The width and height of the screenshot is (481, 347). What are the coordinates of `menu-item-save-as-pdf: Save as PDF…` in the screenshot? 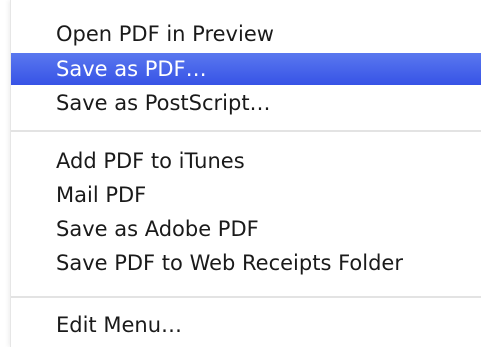 It's located at (246, 69).